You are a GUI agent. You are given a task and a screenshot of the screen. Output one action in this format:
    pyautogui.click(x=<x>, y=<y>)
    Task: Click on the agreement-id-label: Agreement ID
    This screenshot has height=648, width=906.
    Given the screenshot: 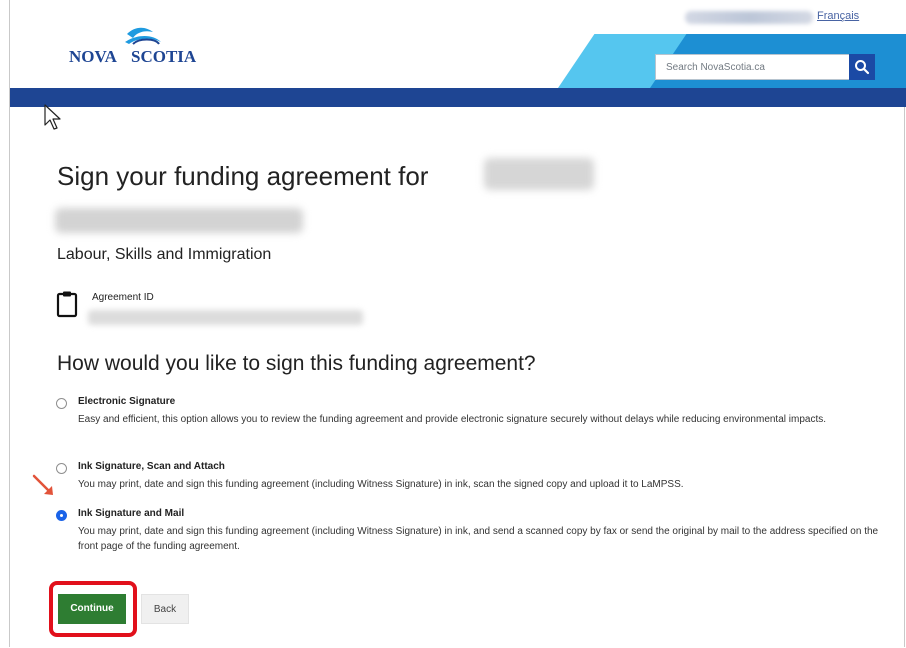 What is the action you would take?
    pyautogui.click(x=123, y=297)
    